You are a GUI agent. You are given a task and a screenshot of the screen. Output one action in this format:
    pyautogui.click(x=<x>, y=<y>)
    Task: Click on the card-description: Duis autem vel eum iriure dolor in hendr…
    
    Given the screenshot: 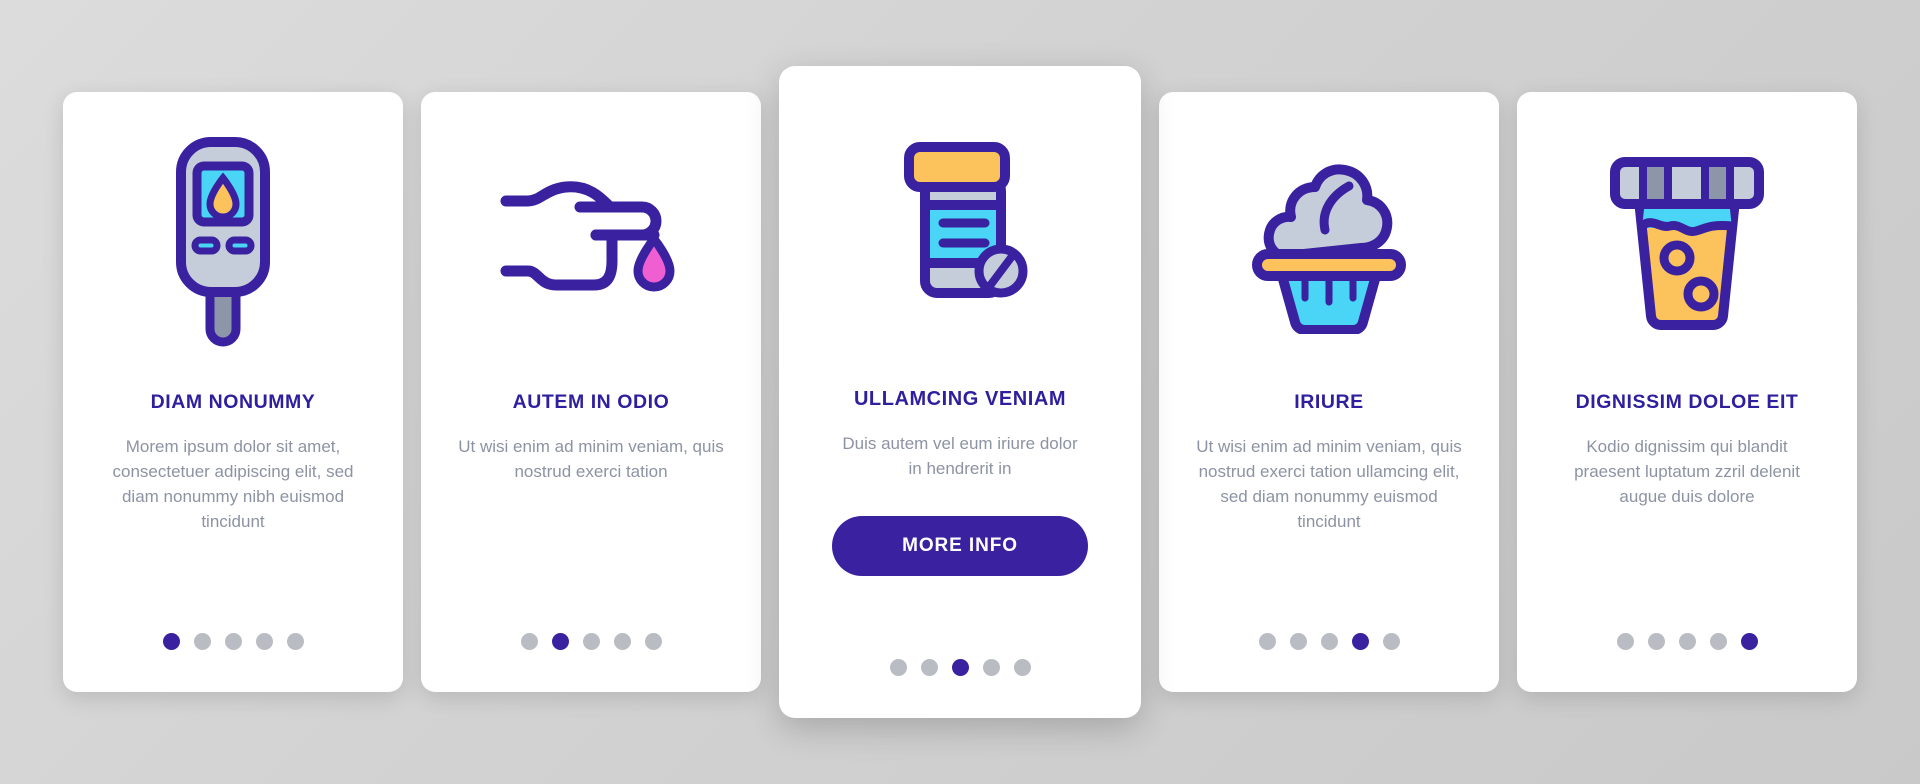 What is the action you would take?
    pyautogui.click(x=960, y=456)
    